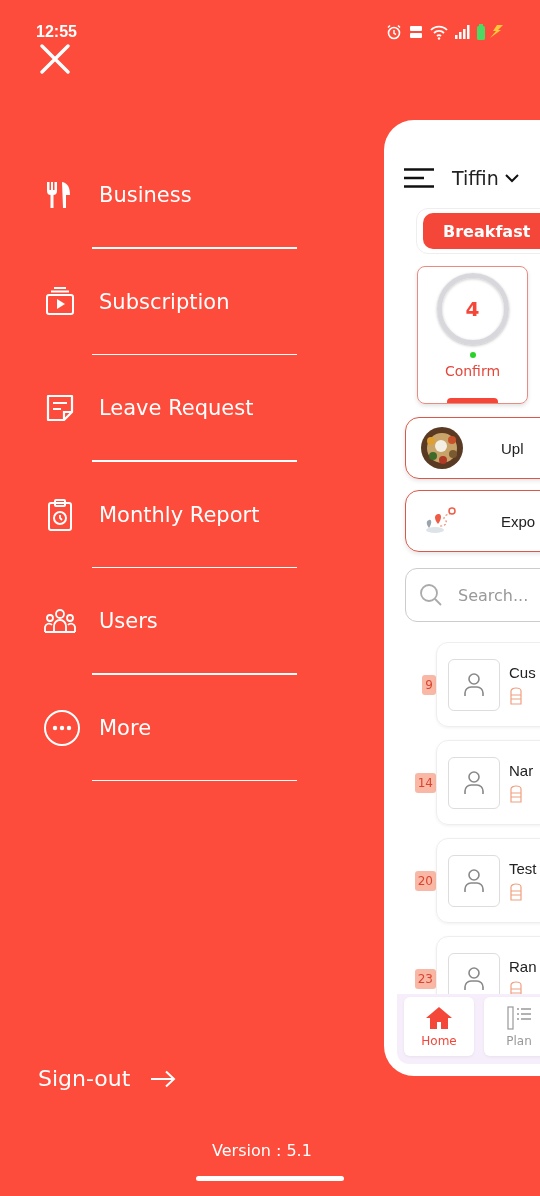  I want to click on customer-name: Nar, so click(521, 770).